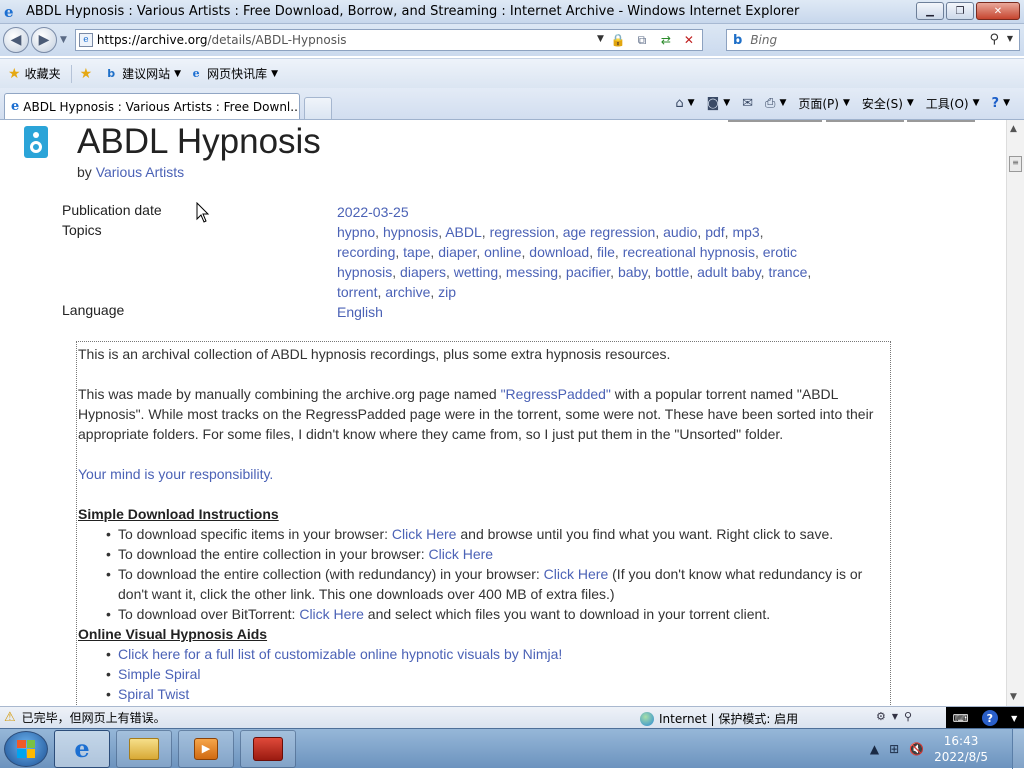  I want to click on show-desktop-button, so click(1018, 749).